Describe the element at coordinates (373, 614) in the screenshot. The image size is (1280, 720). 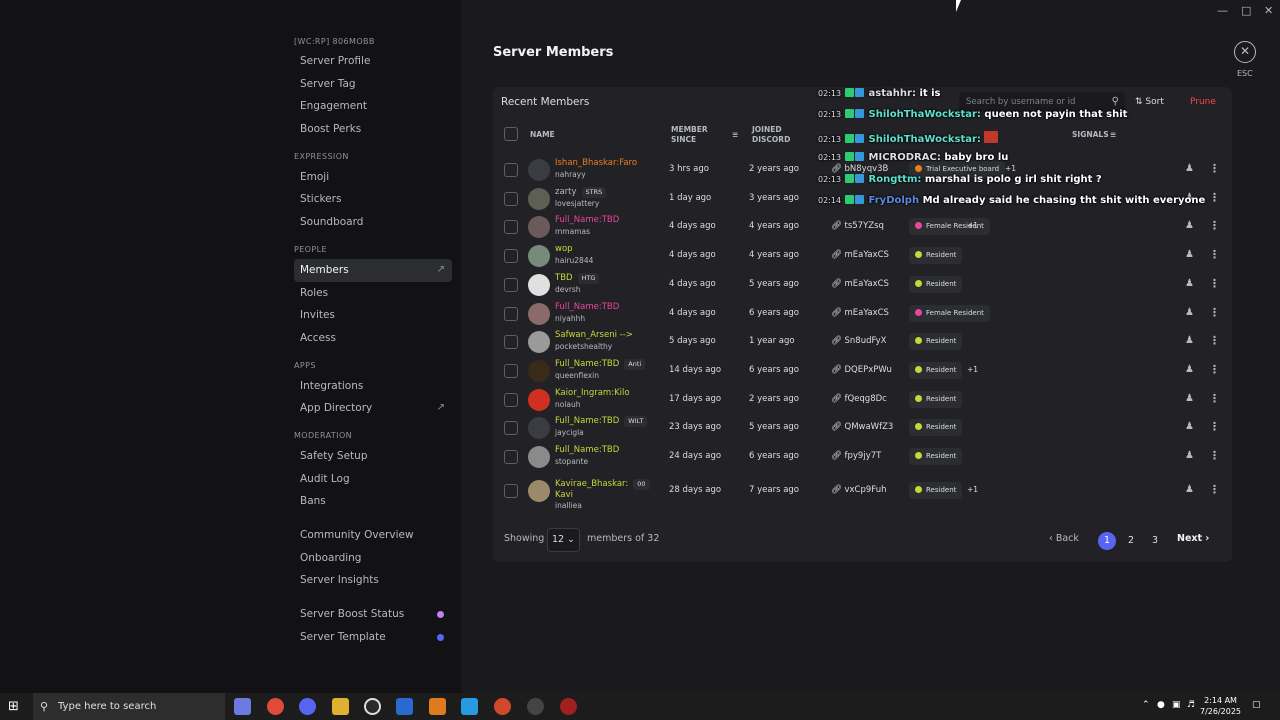
I see `sidebar-item-server-boost-status: Server Boost Status` at that location.